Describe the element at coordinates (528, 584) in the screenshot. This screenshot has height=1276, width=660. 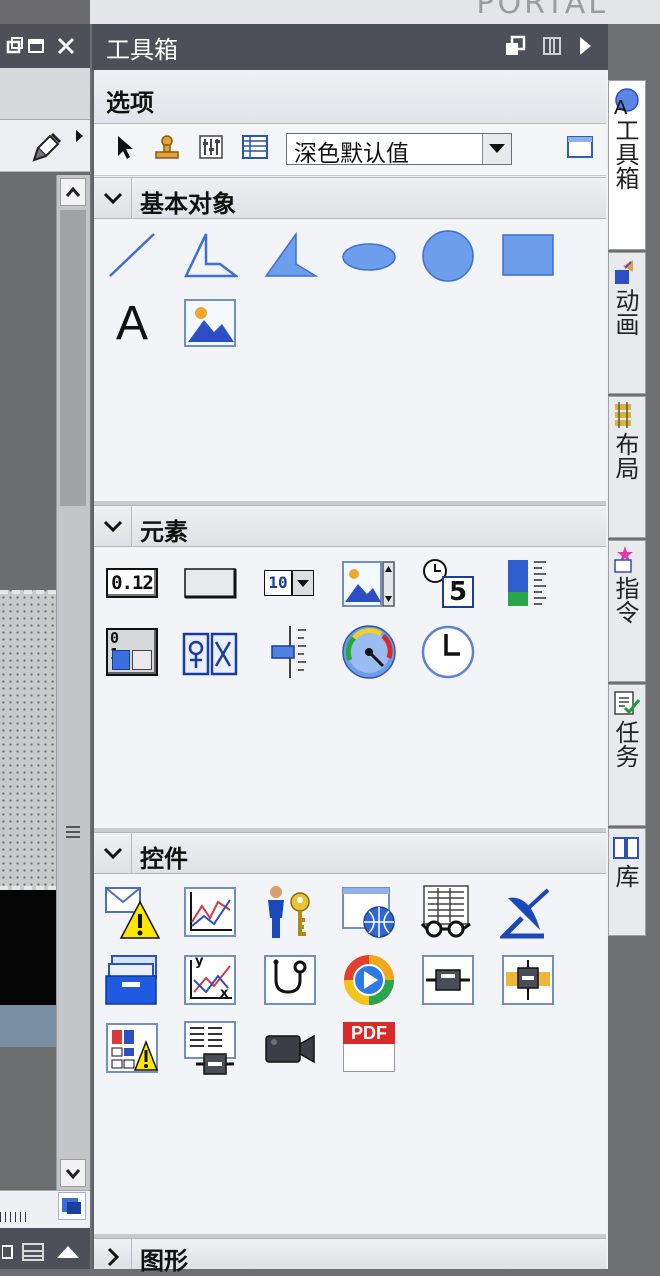
I see `bar-icon` at that location.